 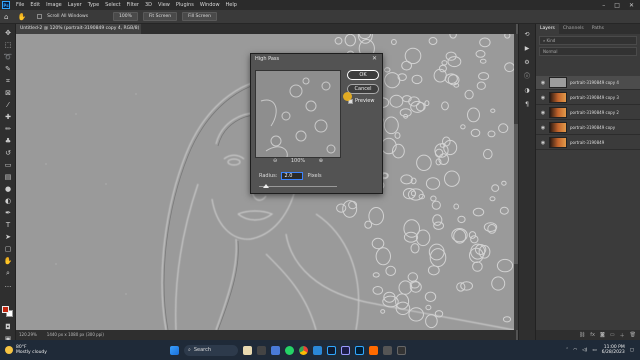 I want to click on more-tools-icon: ···, so click(x=8, y=287).